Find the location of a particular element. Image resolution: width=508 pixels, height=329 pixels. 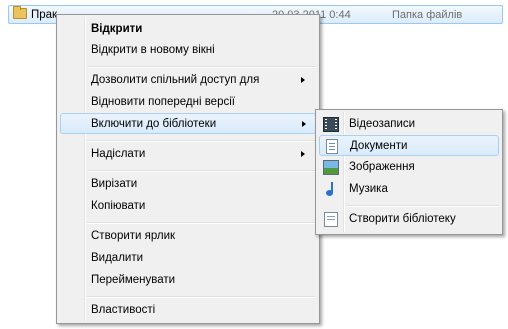

file-name: Прак is located at coordinates (44, 15).